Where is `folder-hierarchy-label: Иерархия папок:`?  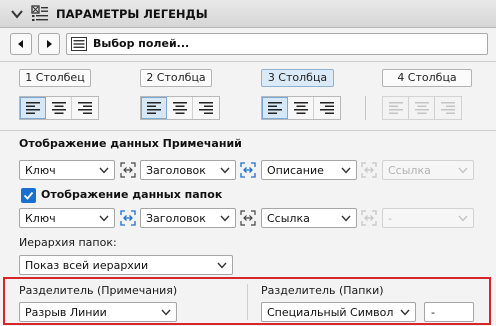 folder-hierarchy-label: Иерархия папок: is located at coordinates (68, 242).